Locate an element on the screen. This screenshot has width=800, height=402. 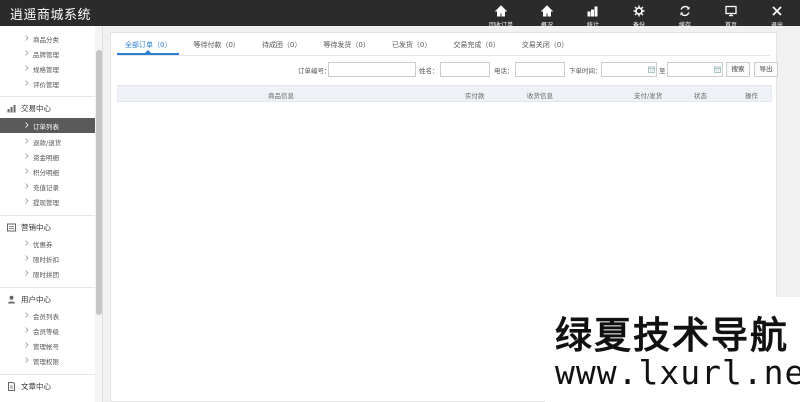
col-pay-ship: 支付/发货 is located at coordinates (648, 96).